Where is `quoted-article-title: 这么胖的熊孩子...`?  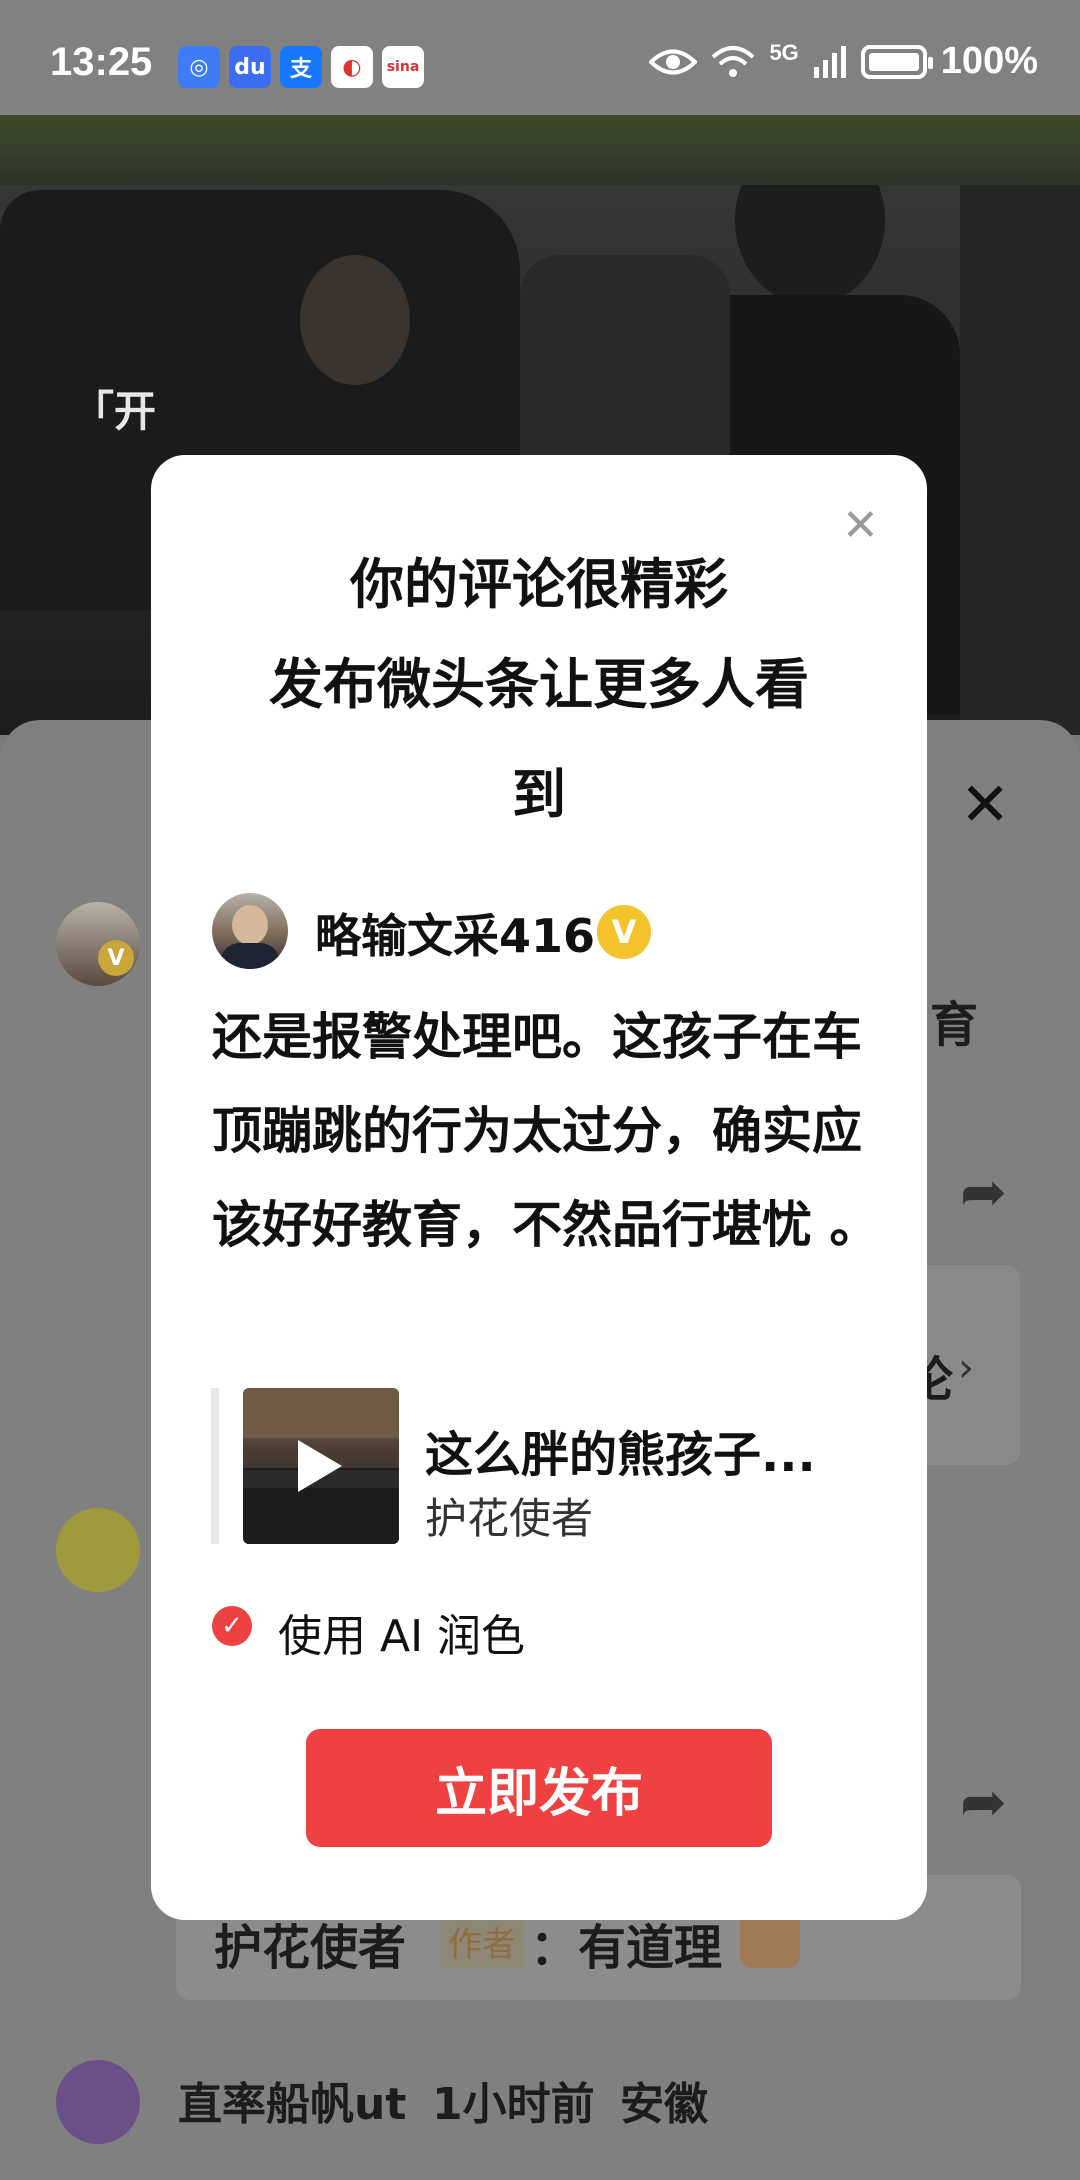
quoted-article-title: 这么胖的熊孩子... is located at coordinates (620, 1450).